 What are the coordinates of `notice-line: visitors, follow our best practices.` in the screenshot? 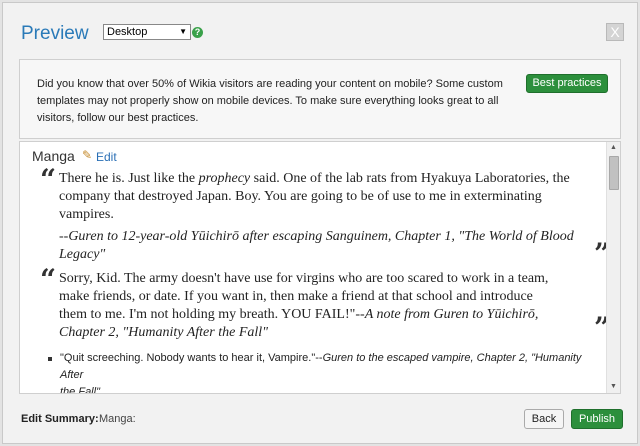 It's located at (118, 118).